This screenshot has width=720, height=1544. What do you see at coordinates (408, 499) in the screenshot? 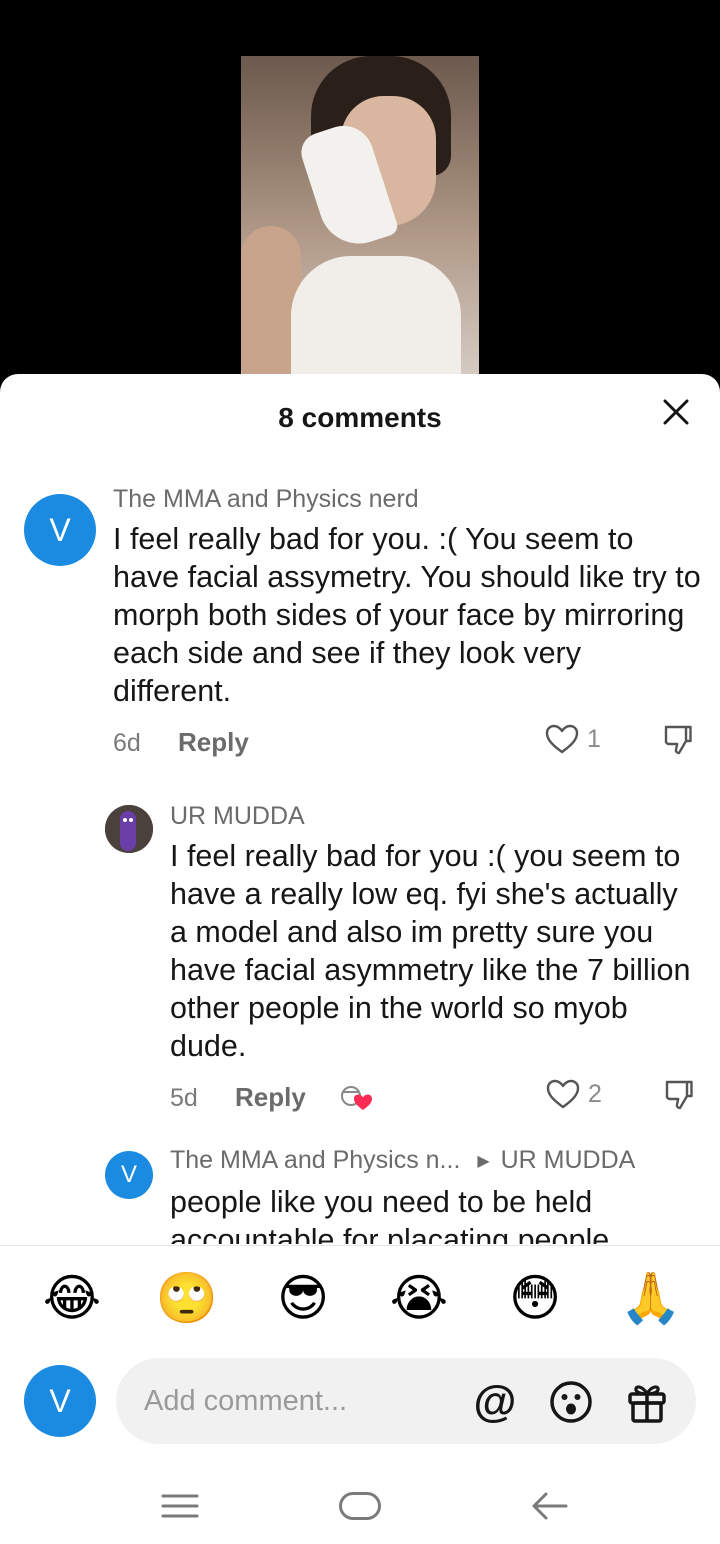
I see `comment-username: The MMA and Physics nerd` at bounding box center [408, 499].